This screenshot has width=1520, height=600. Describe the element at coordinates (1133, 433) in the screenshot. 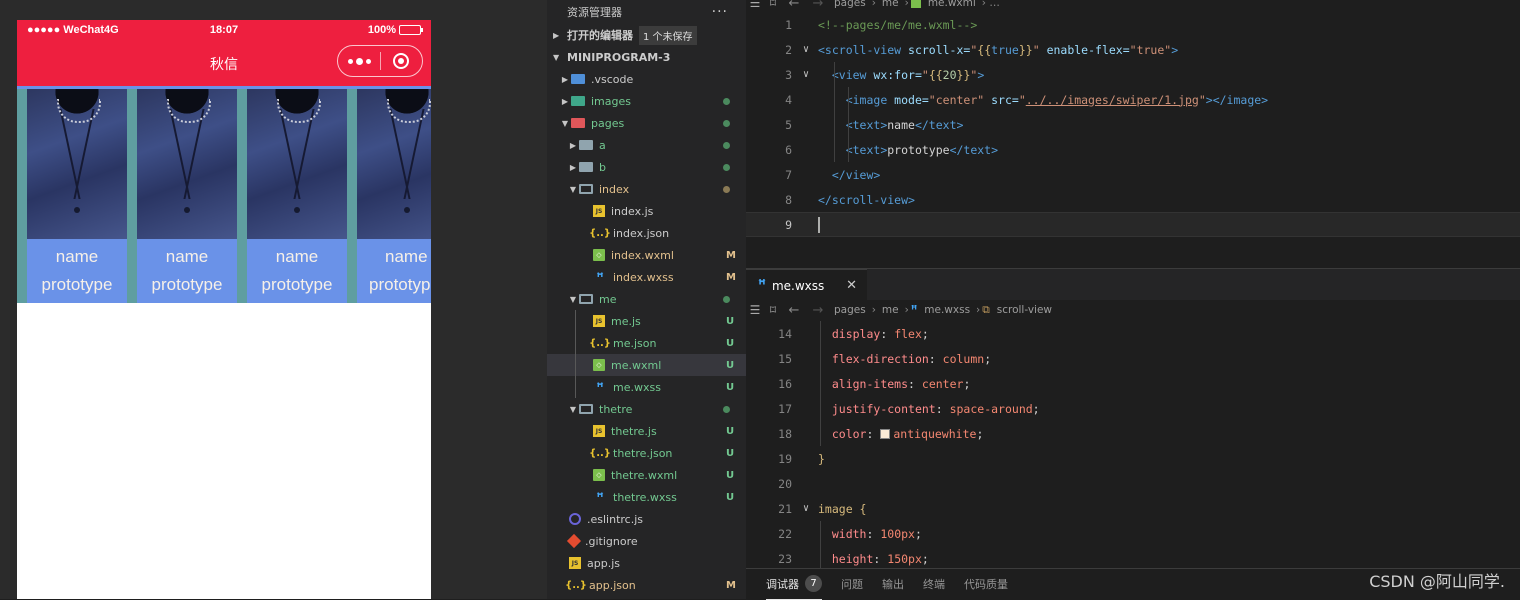

I see `code-line: 18 color: antiquewhite;` at that location.